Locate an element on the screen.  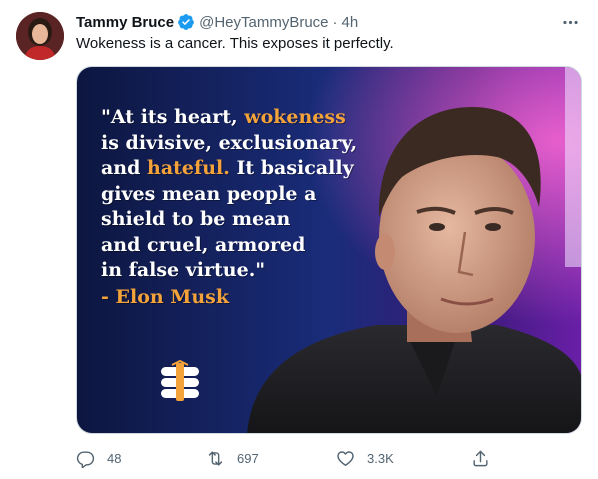
quote-highlight-hateful: hateful. is located at coordinates (188, 168).